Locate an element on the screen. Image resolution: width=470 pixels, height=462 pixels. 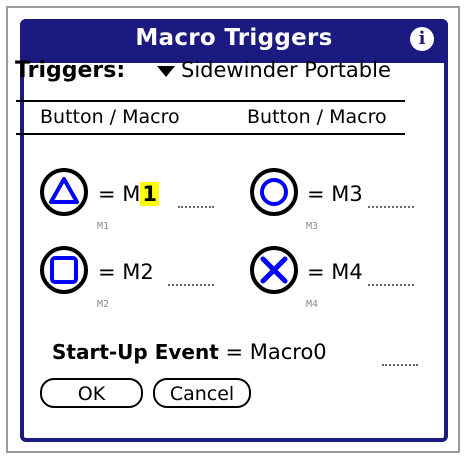
macro-equals-label: = M2 is located at coordinates (126, 272).